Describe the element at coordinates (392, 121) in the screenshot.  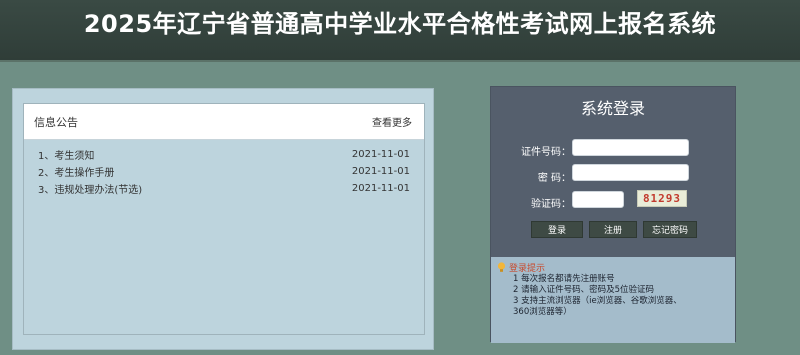
I see `view-more-link: 查看更多` at that location.